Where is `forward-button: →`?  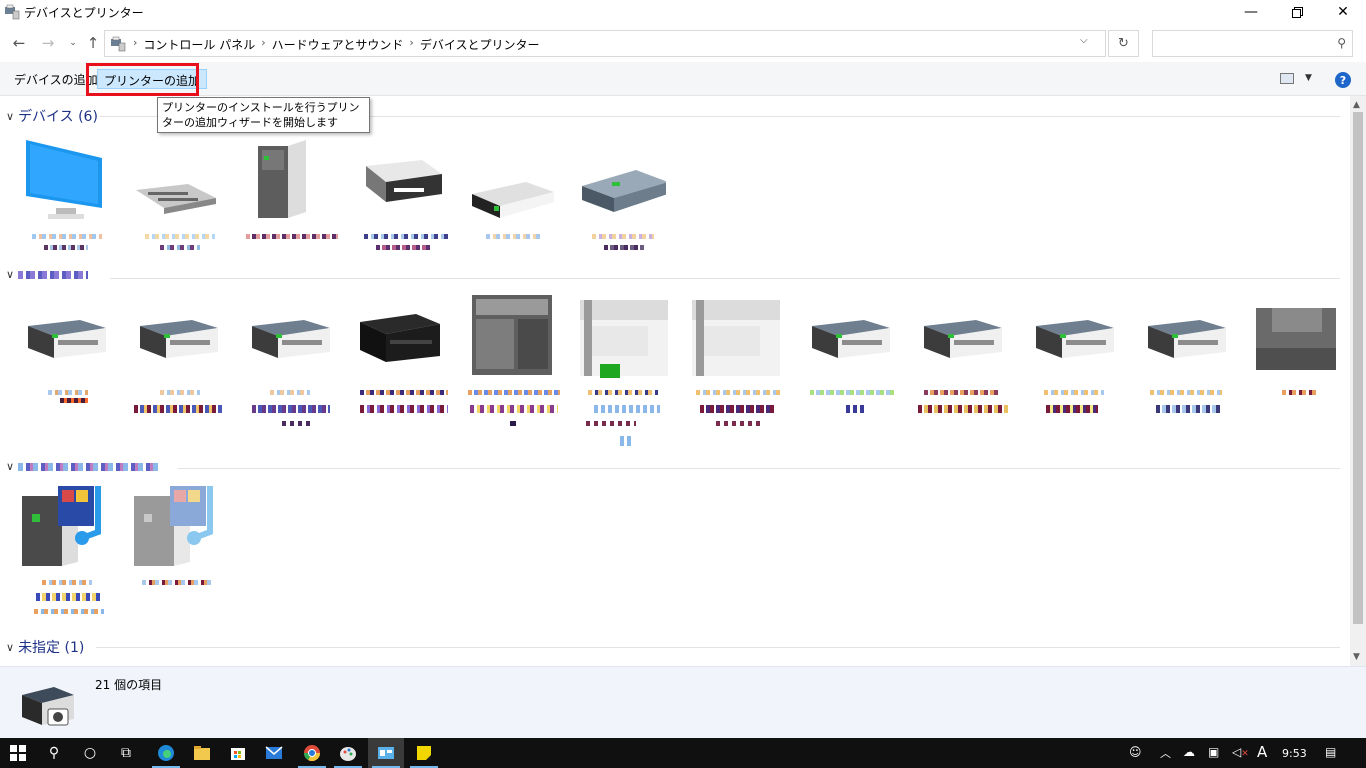
forward-button: → is located at coordinates (48, 43).